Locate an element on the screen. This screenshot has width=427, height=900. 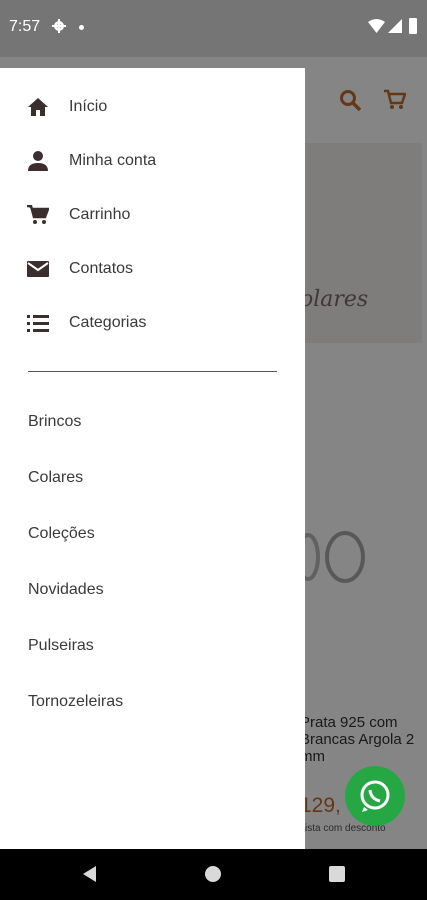
category-item-pulseiras: Pulseiras is located at coordinates (152, 647).